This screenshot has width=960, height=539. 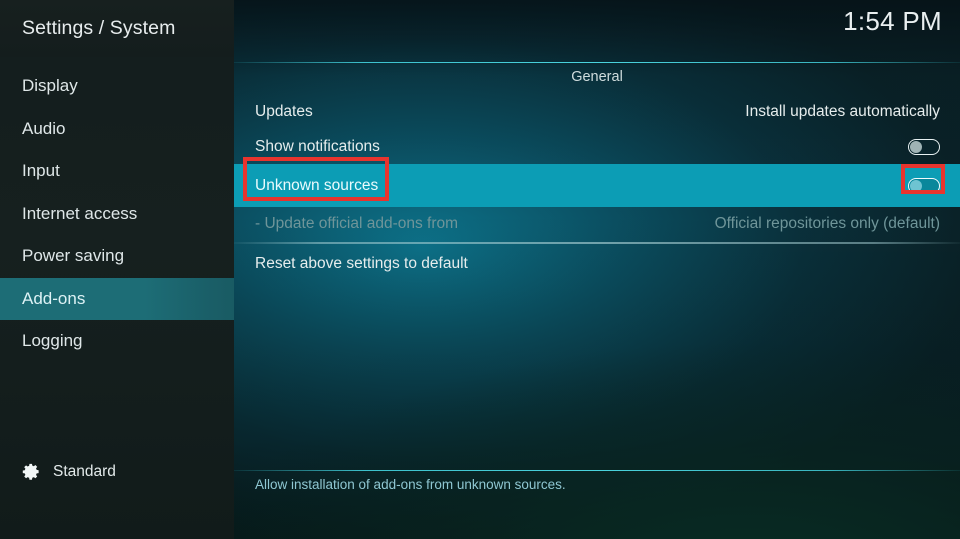 I want to click on setting-row-updates: Updates Install updates automatically, so click(x=597, y=111).